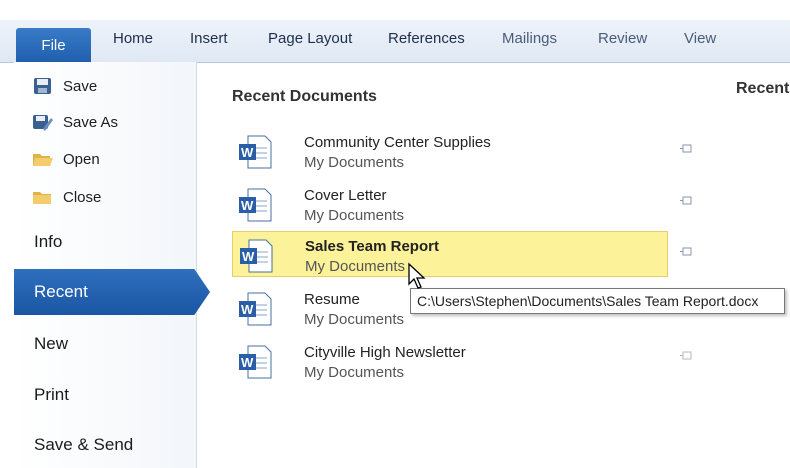 The width and height of the screenshot is (790, 468). I want to click on save-as-icon, so click(43, 122).